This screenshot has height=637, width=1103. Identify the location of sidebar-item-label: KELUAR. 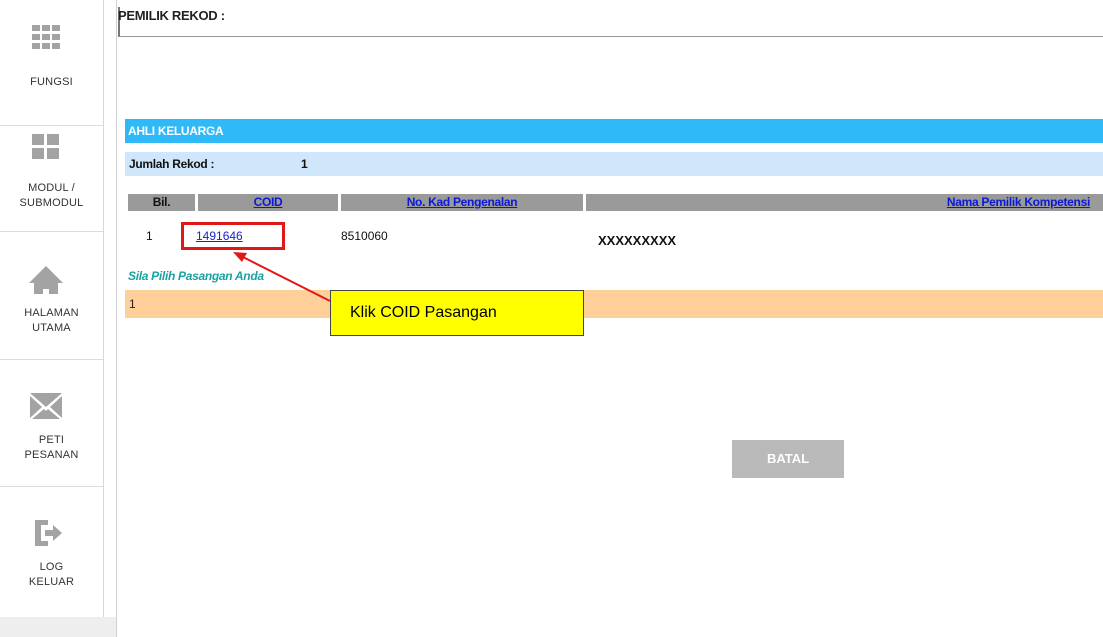
(51, 582).